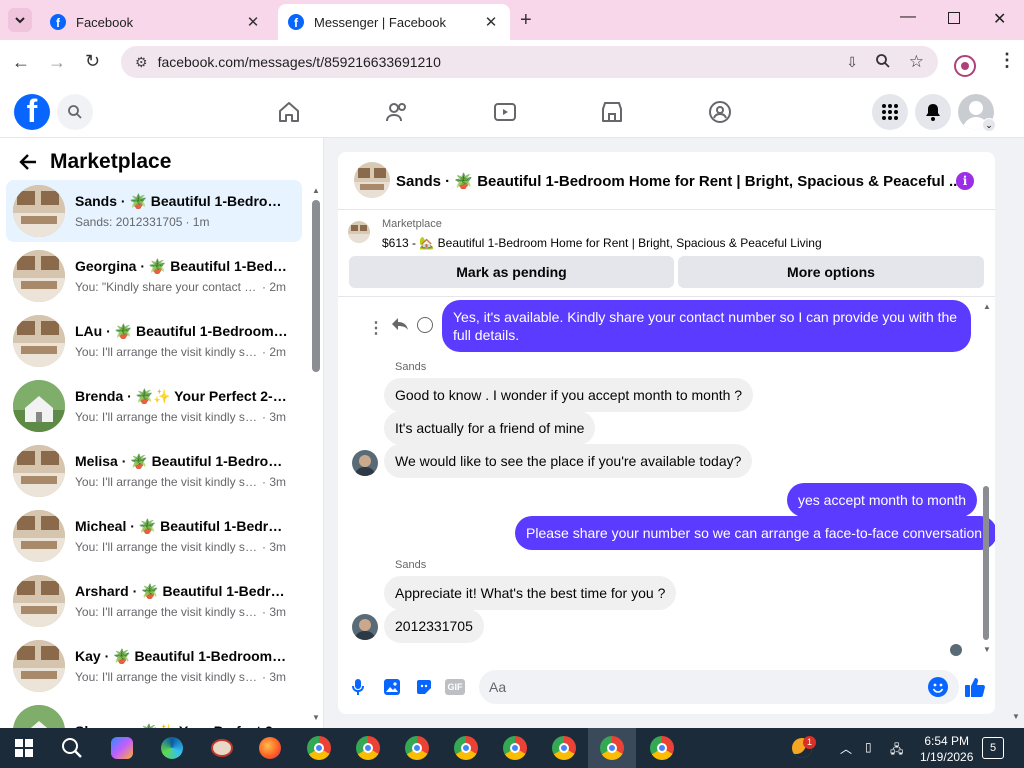 The height and width of the screenshot is (768, 1024). Describe the element at coordinates (882, 500) in the screenshot. I see `message-outgoing: yes accept month to month` at that location.